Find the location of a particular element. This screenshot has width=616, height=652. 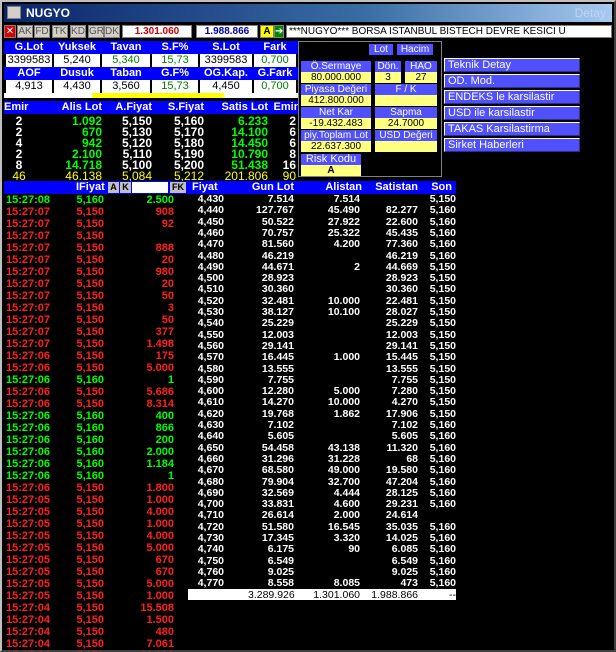

trade-row: 15:27:06 5,160 400 is located at coordinates (96, 416).